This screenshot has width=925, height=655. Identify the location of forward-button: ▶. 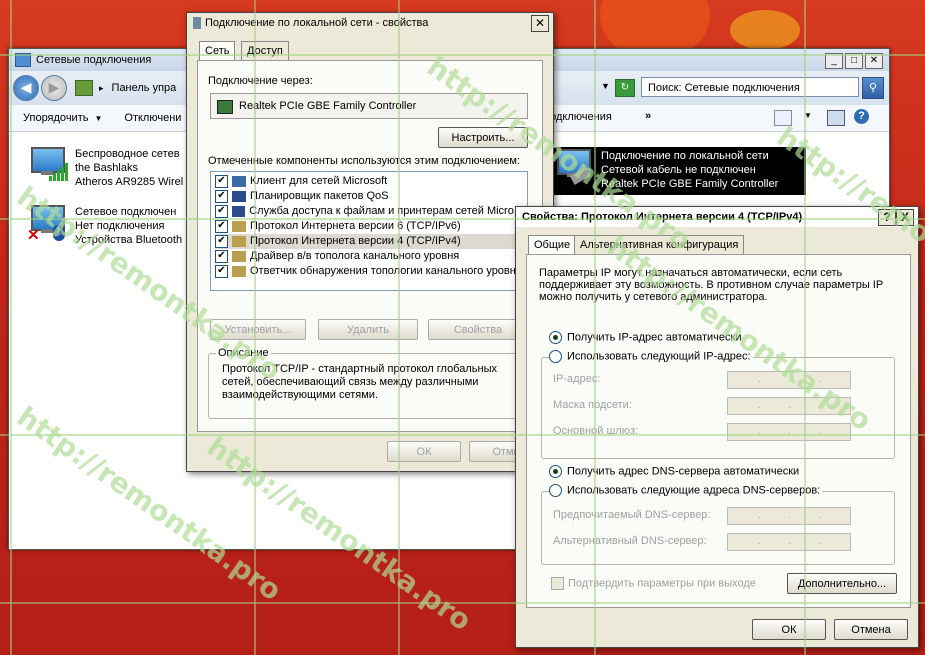
(54, 88).